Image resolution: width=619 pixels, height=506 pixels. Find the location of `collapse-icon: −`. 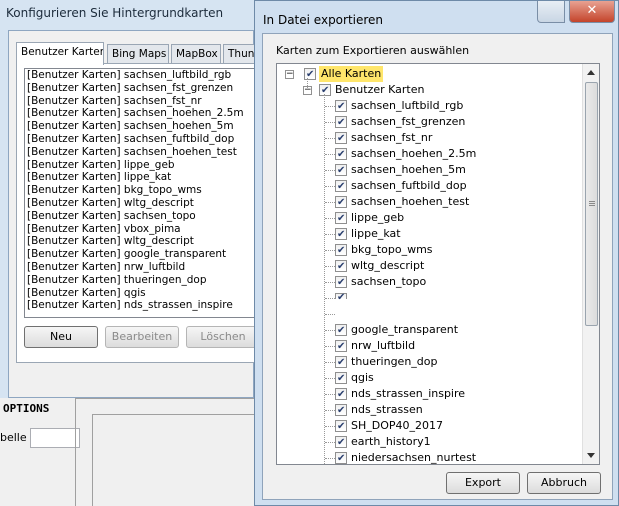

collapse-icon: − is located at coordinates (289, 74).